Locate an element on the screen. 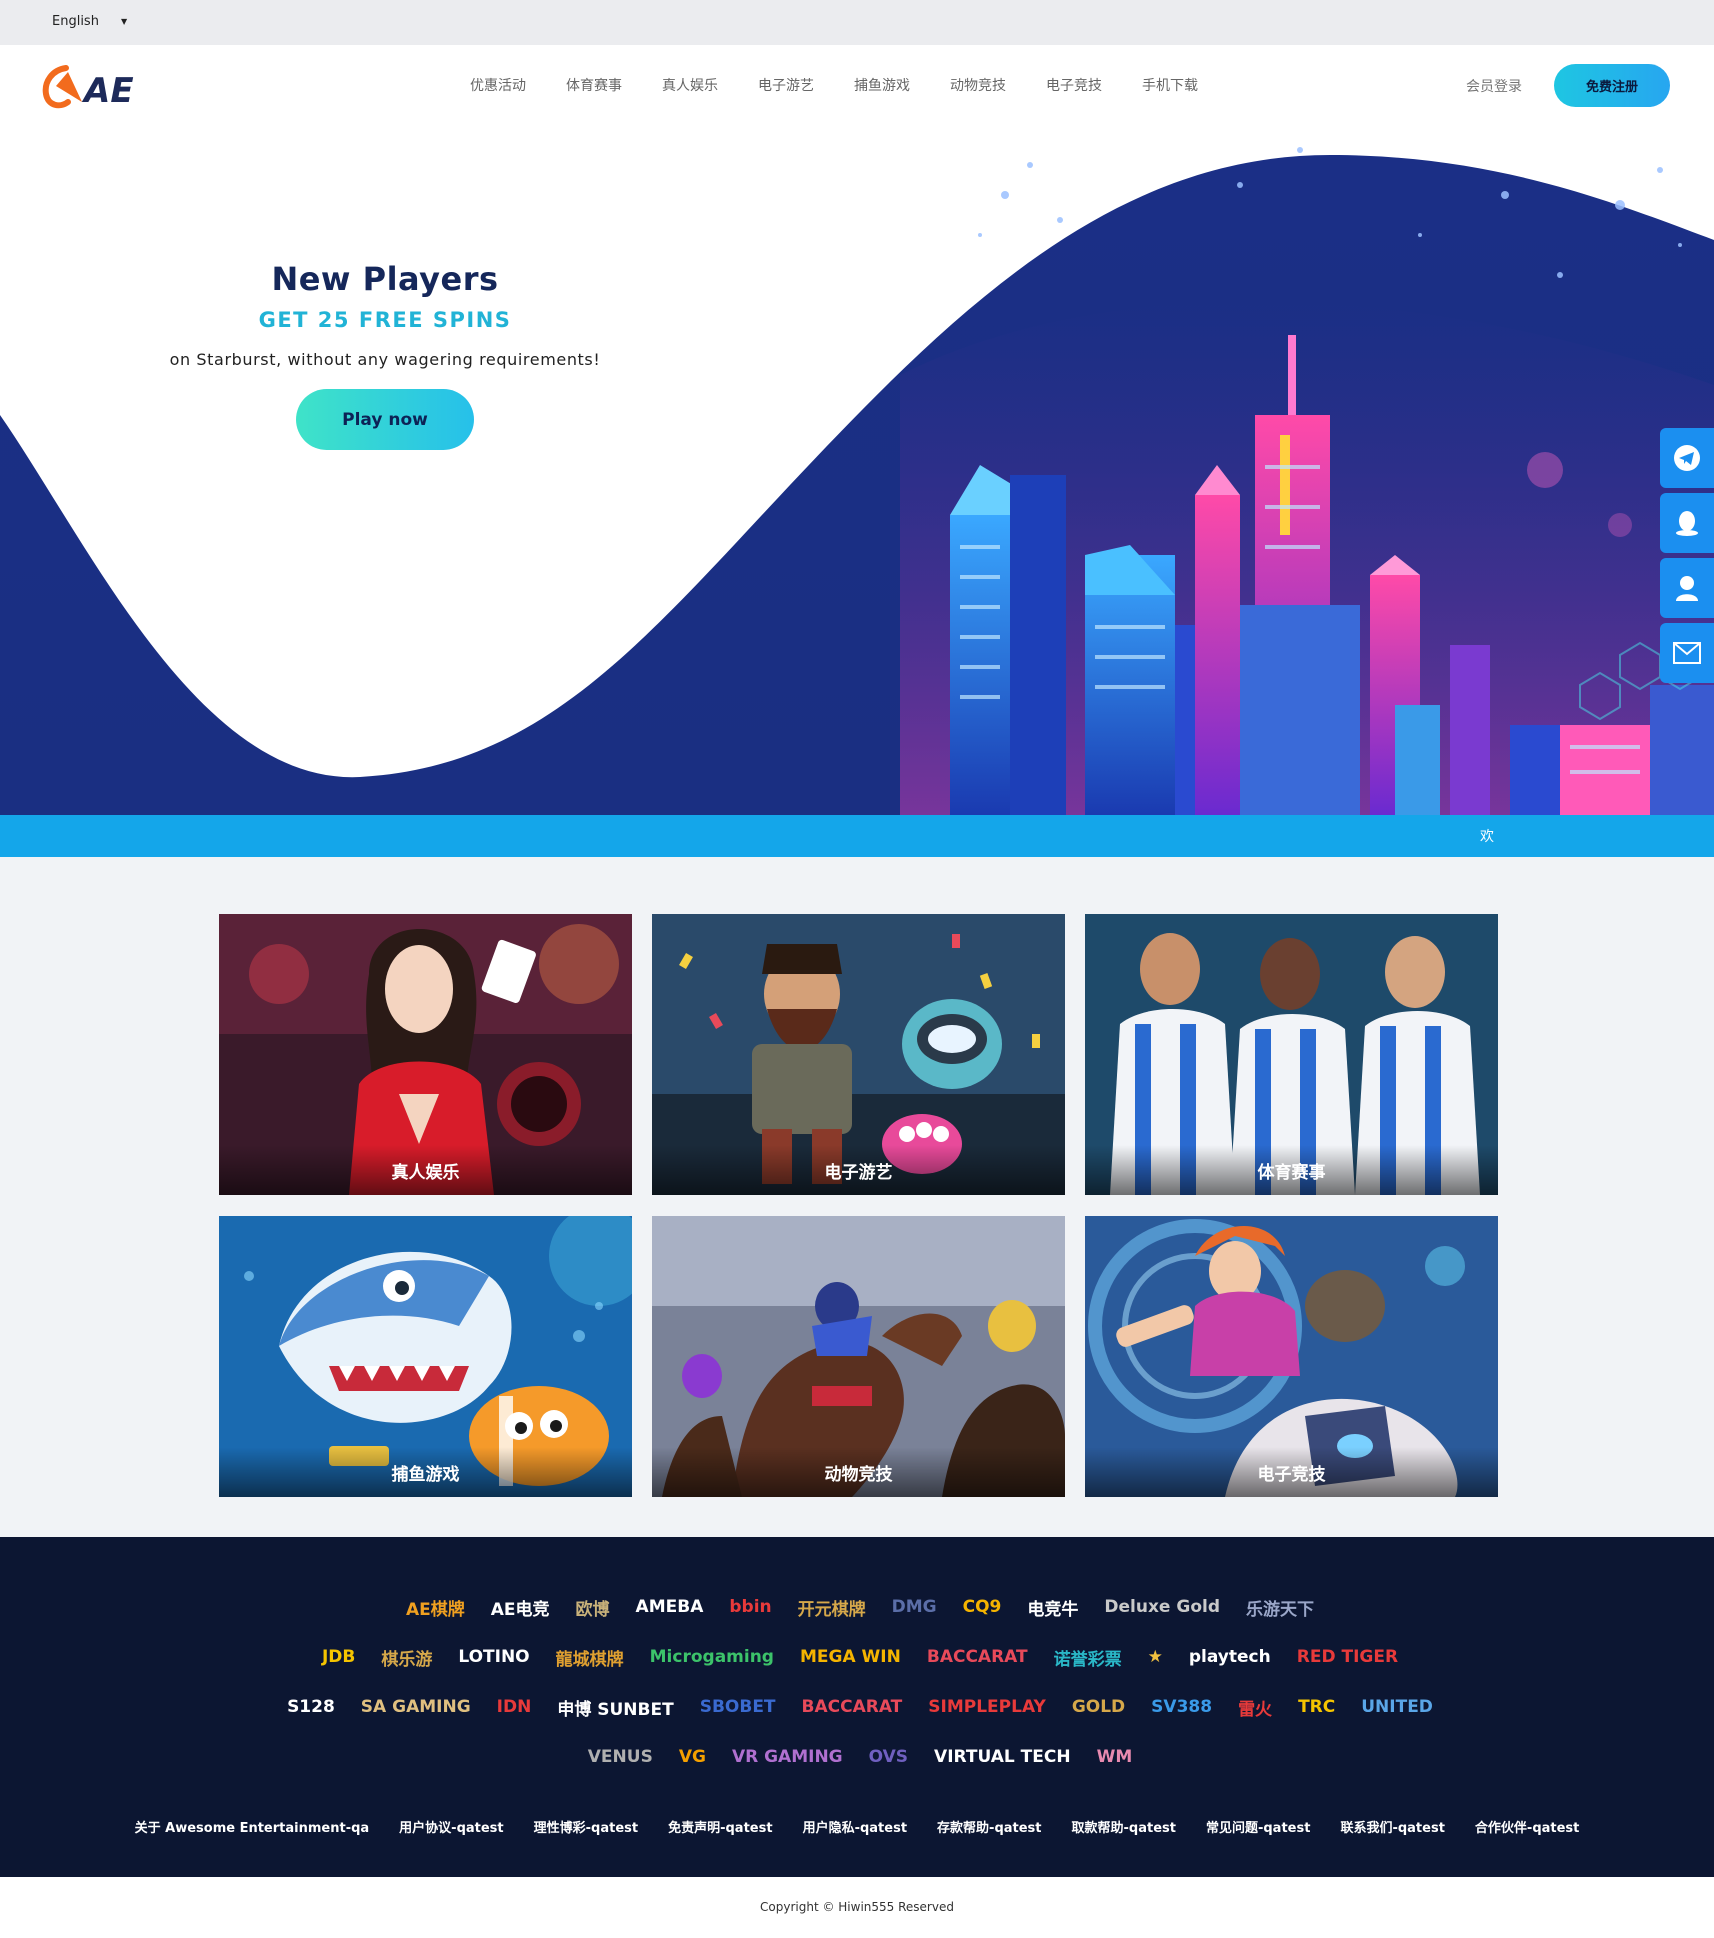  footer-link: 合作伙伴-qatest is located at coordinates (1527, 1826).